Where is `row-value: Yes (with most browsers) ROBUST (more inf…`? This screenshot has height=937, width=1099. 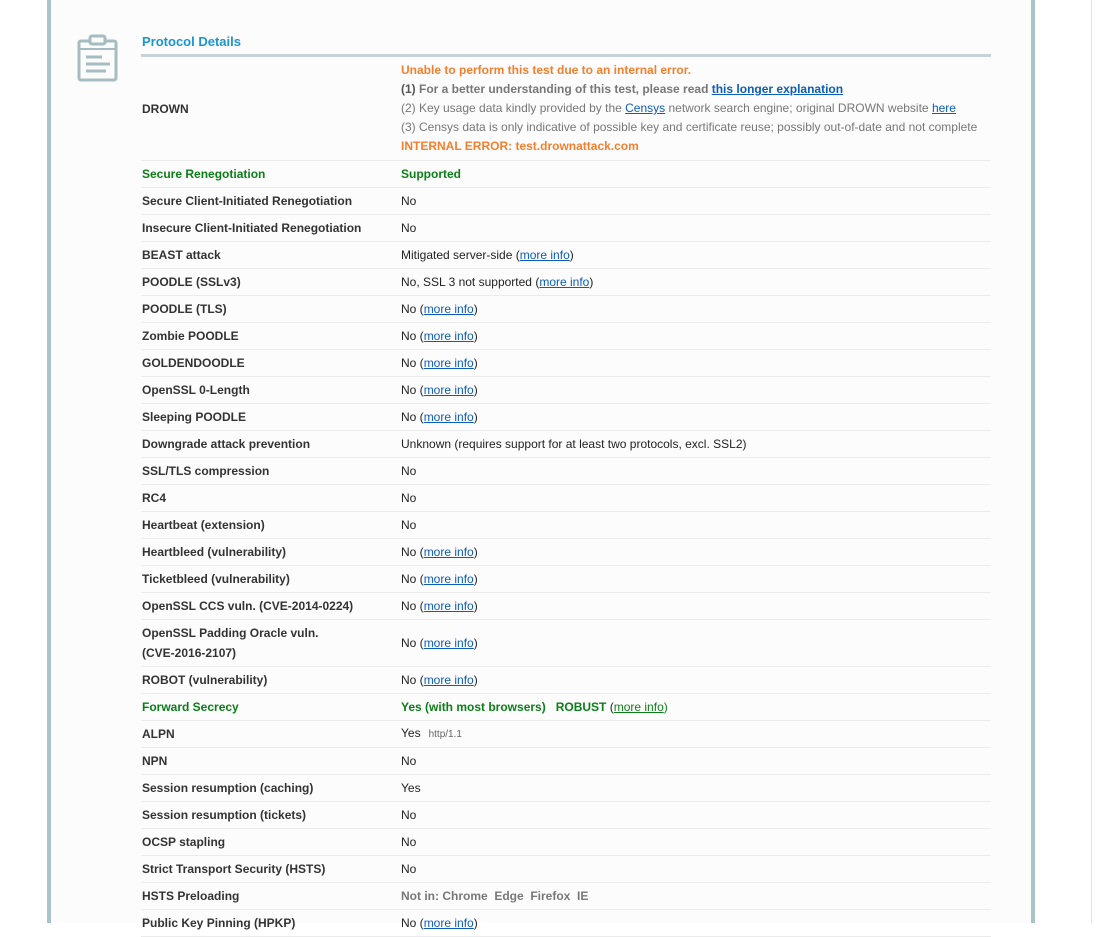
row-value: Yes (with most browsers) ROBUST (more inf… is located at coordinates (696, 707).